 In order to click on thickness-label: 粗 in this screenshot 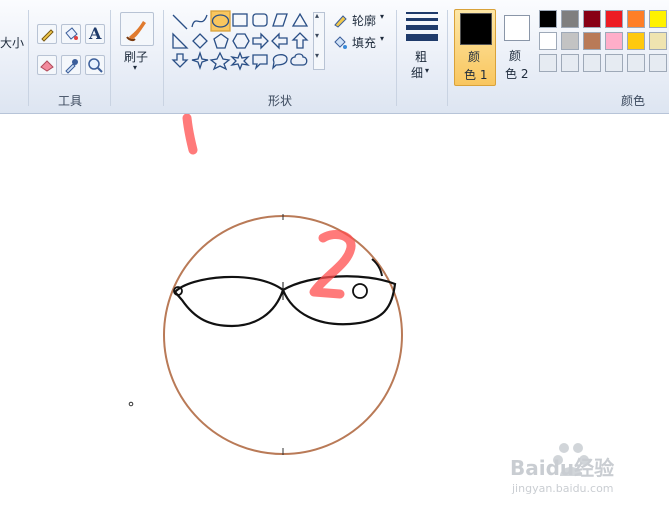, I will do `click(421, 56)`.